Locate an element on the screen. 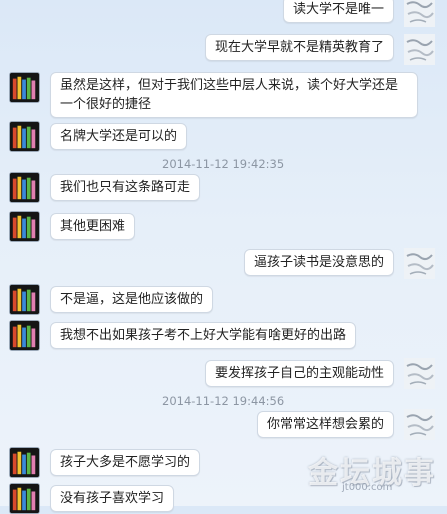  watermark-logo: 金坛城事 jt000.com is located at coordinates (374, 472).